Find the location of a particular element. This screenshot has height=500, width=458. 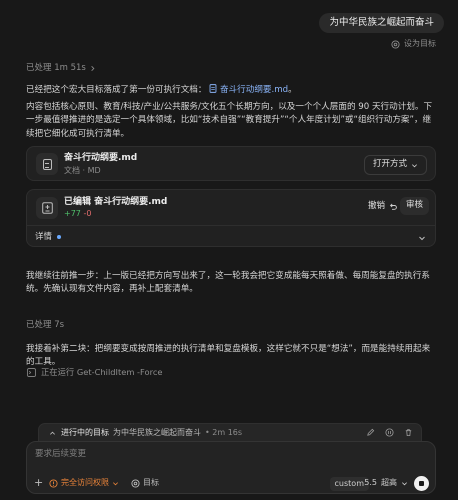

undo-icon is located at coordinates (393, 206).